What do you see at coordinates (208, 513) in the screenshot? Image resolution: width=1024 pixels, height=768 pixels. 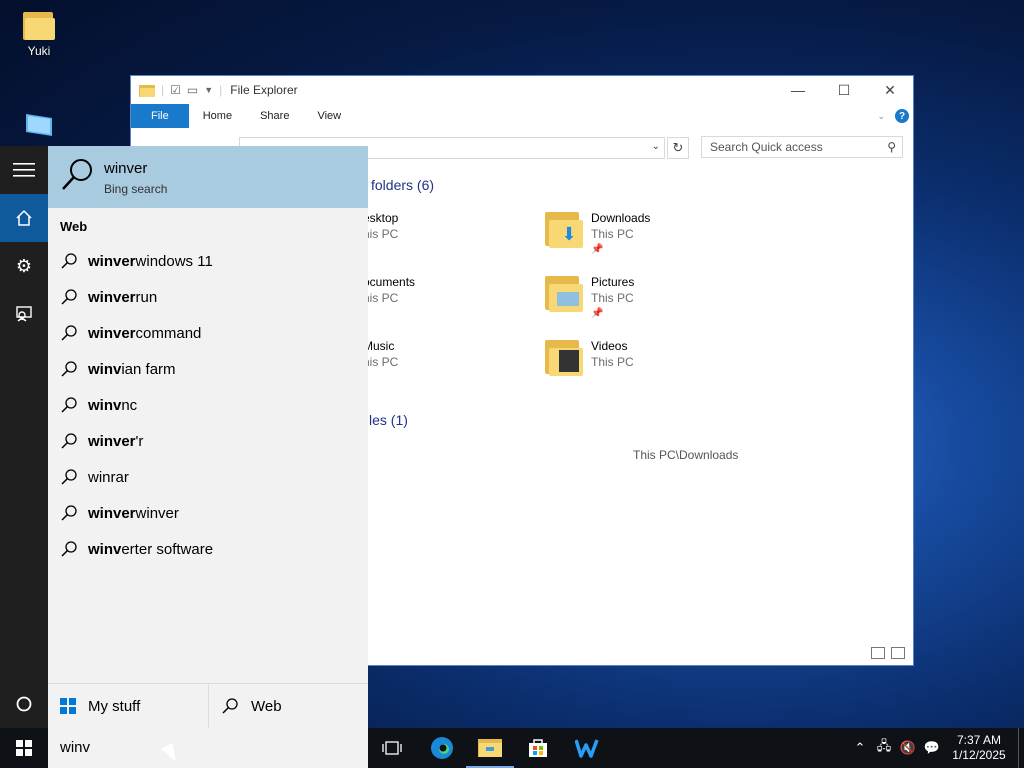 I see `suggestion-item: winver winver` at bounding box center [208, 513].